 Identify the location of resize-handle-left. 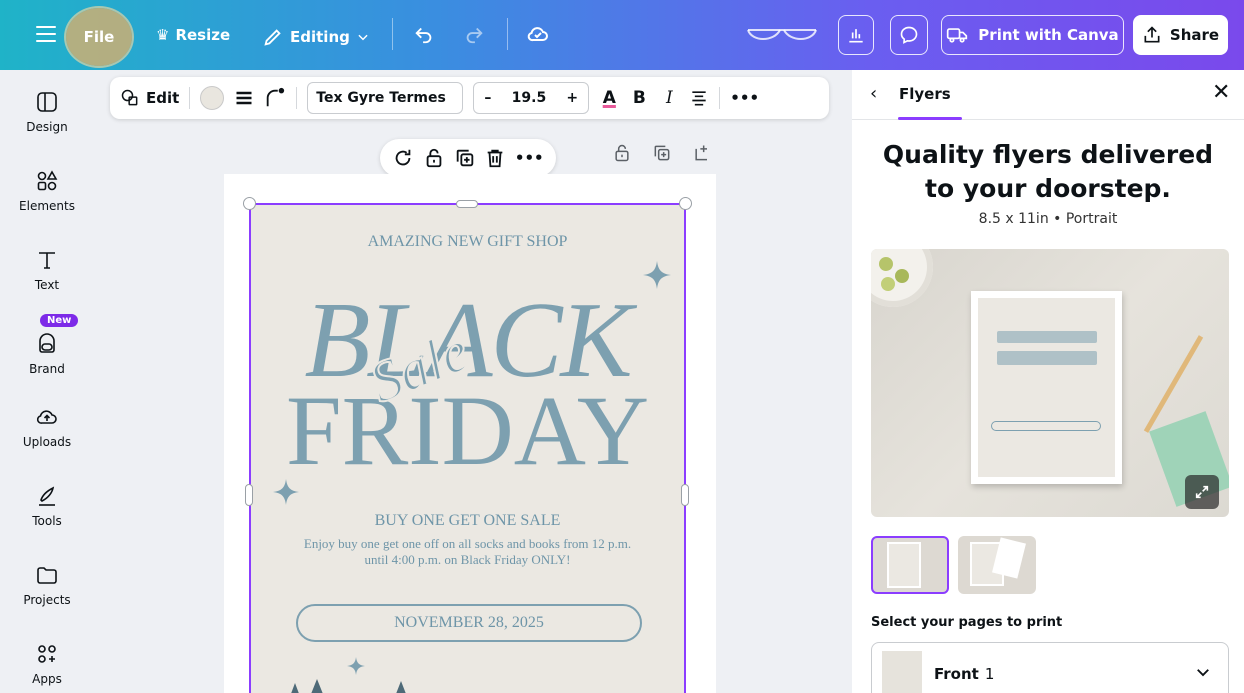
(249, 495).